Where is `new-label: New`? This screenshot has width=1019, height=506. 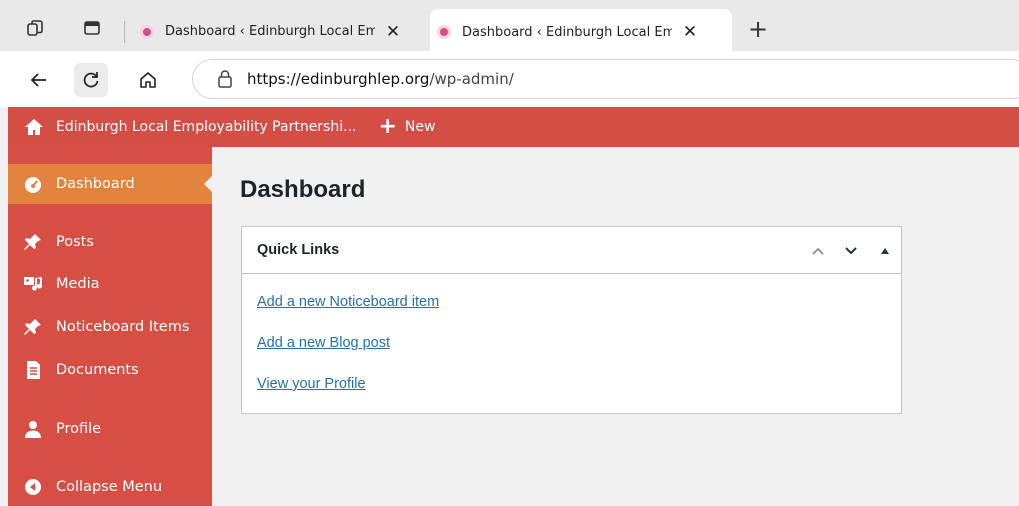 new-label: New is located at coordinates (420, 127).